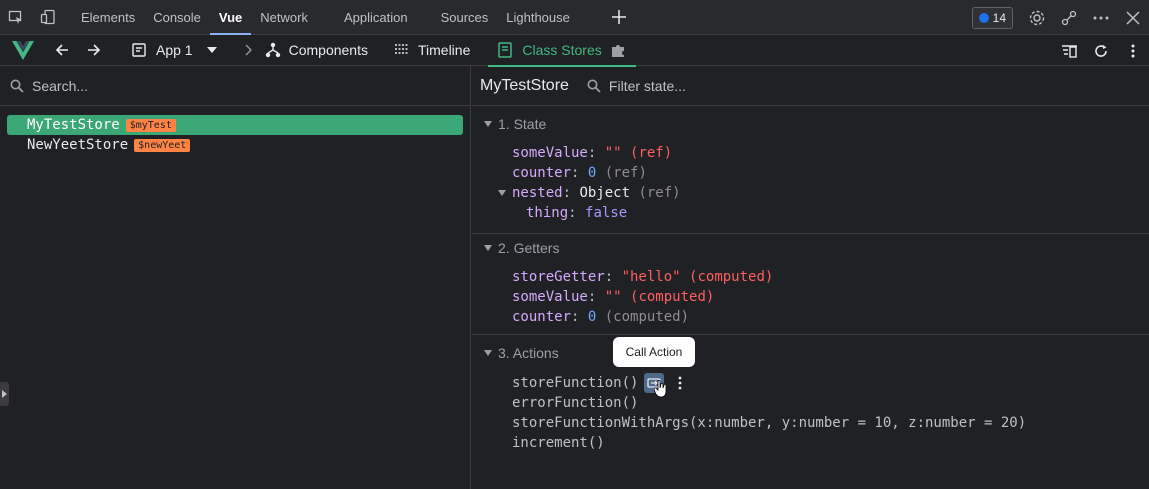  Describe the element at coordinates (150, 125) in the screenshot. I see `store-tag-badge: $myTest` at that location.